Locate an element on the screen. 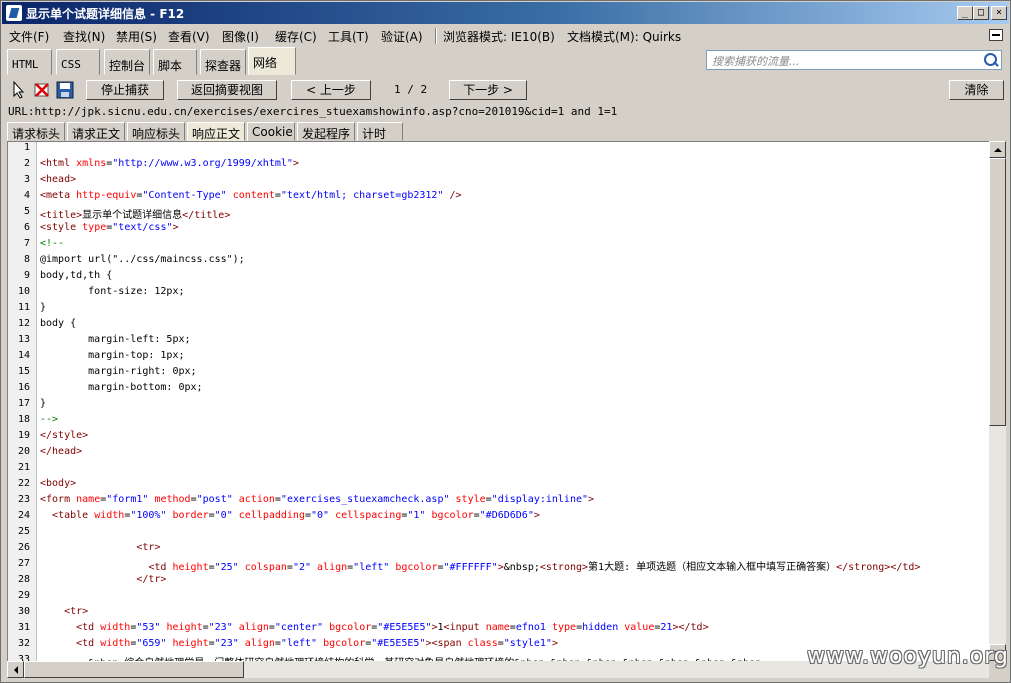 This screenshot has width=1011, height=683. title-bar: 显示单个试题详细信息 - F12 _ □ × is located at coordinates (505, 13).